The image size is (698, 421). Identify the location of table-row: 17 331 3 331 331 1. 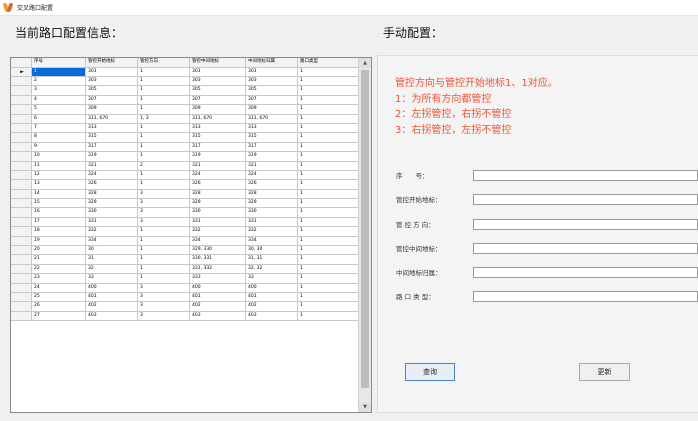
(185, 222).